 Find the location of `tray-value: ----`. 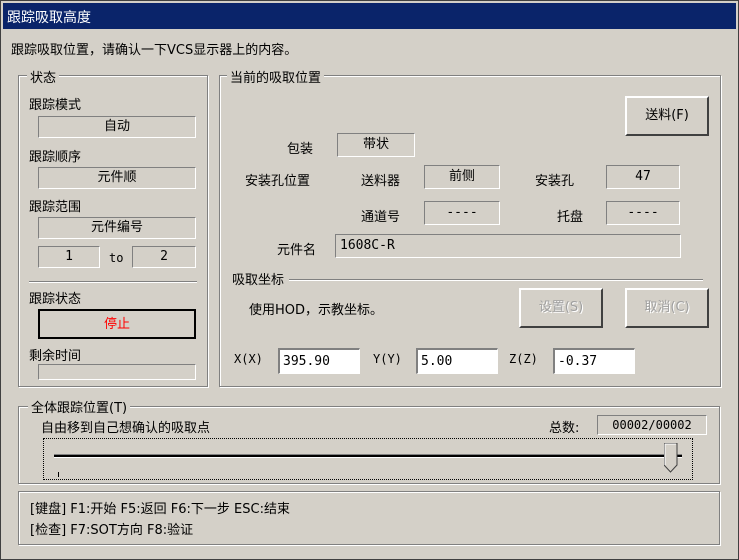

tray-value: ---- is located at coordinates (643, 213).